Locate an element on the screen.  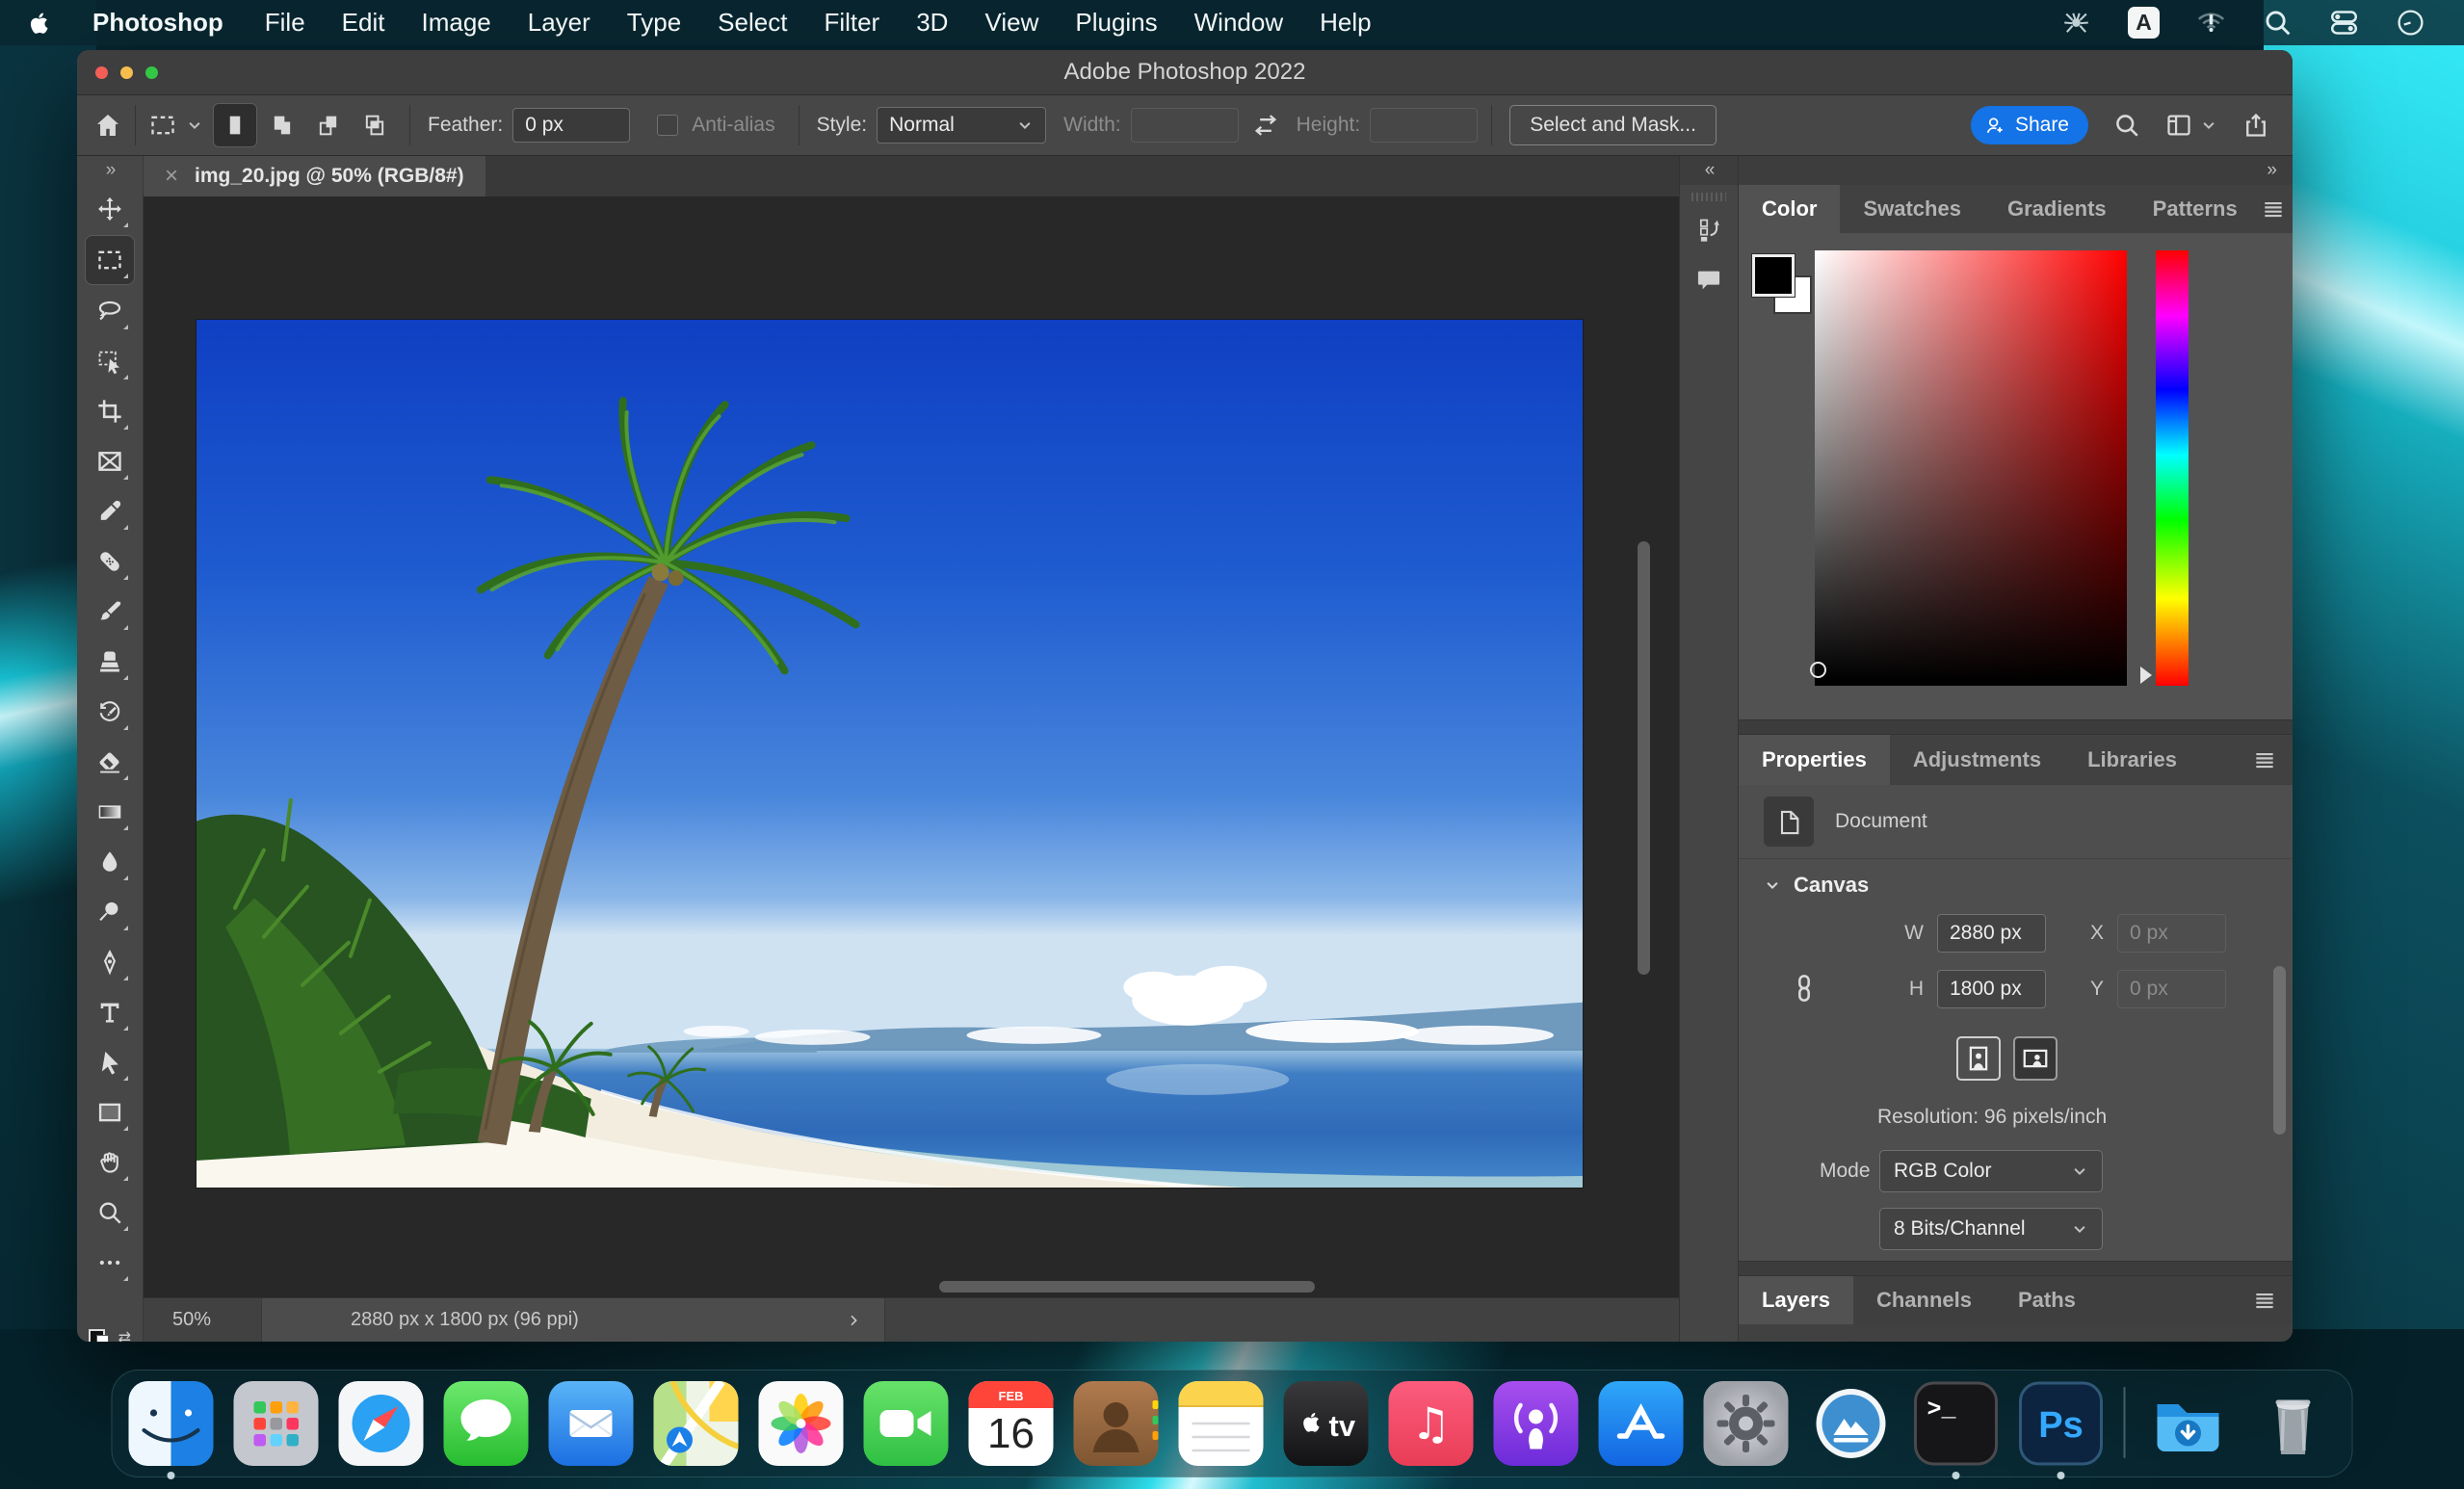
dock-calendar-icon: FEB 16 is located at coordinates (1011, 1423).